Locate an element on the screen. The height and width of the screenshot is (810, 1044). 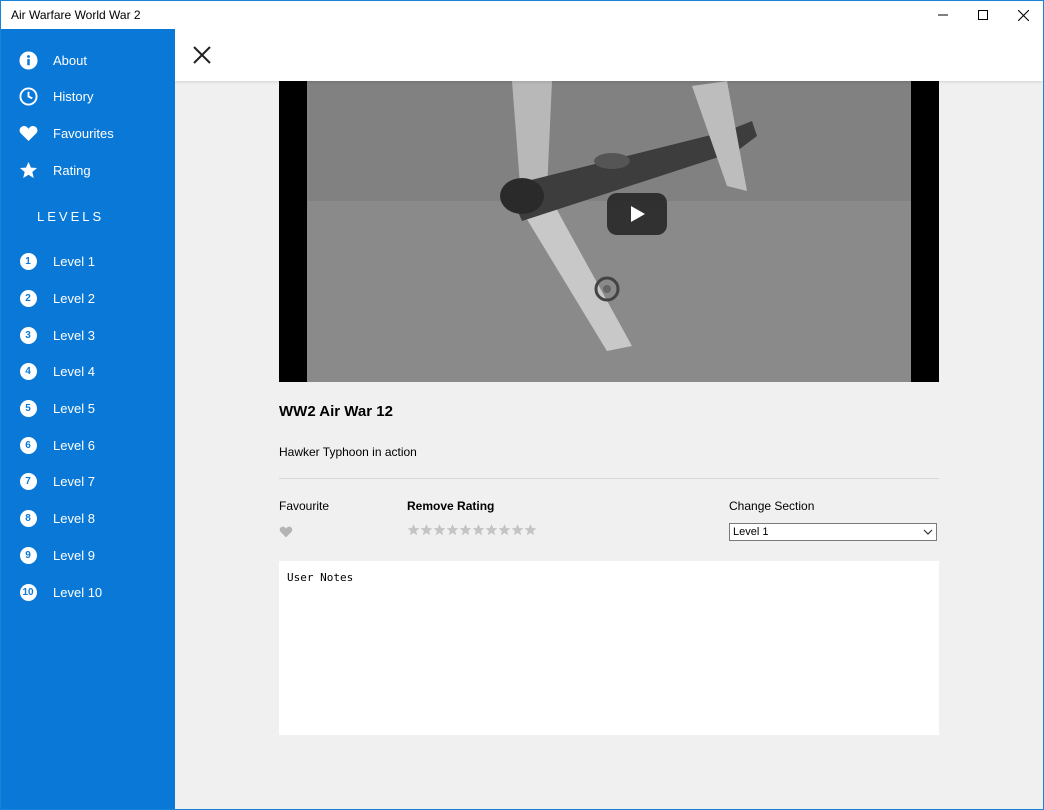
maximize-button is located at coordinates (983, 15).